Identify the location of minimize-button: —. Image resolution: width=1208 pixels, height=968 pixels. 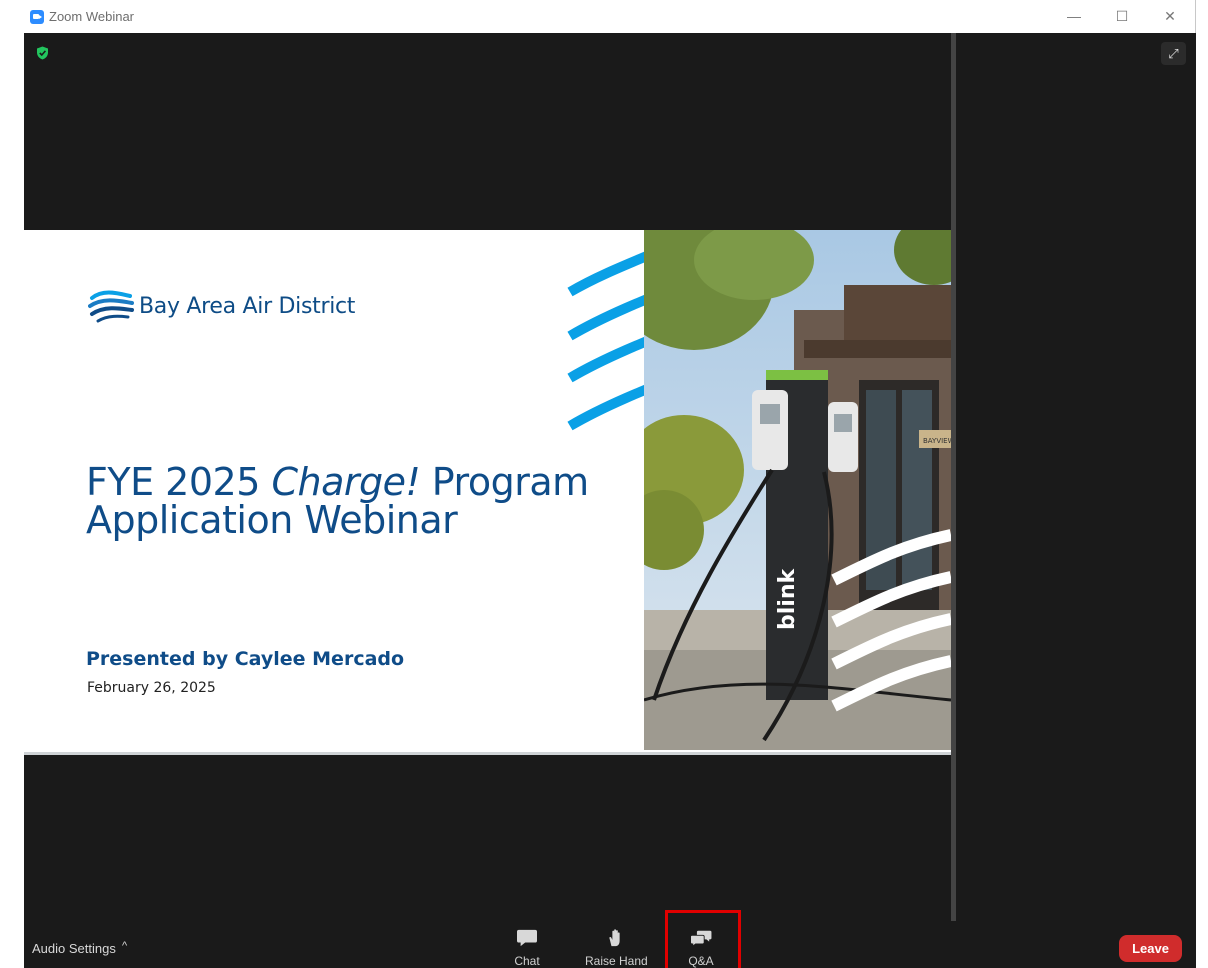
(1074, 16).